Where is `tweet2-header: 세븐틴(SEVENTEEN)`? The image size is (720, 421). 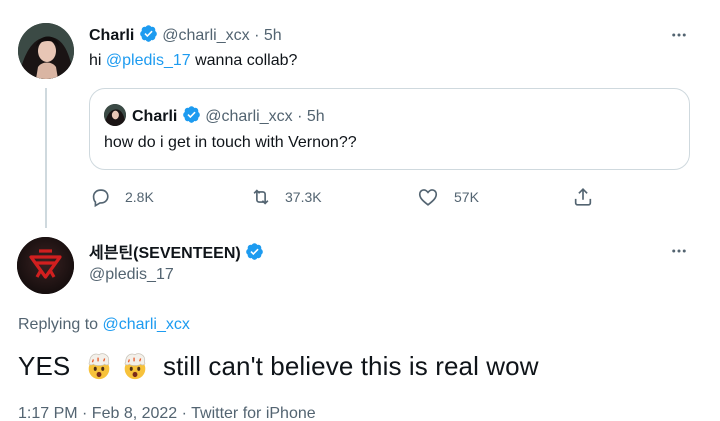 tweet2-header: 세븐틴(SEVENTEEN) is located at coordinates (176, 252).